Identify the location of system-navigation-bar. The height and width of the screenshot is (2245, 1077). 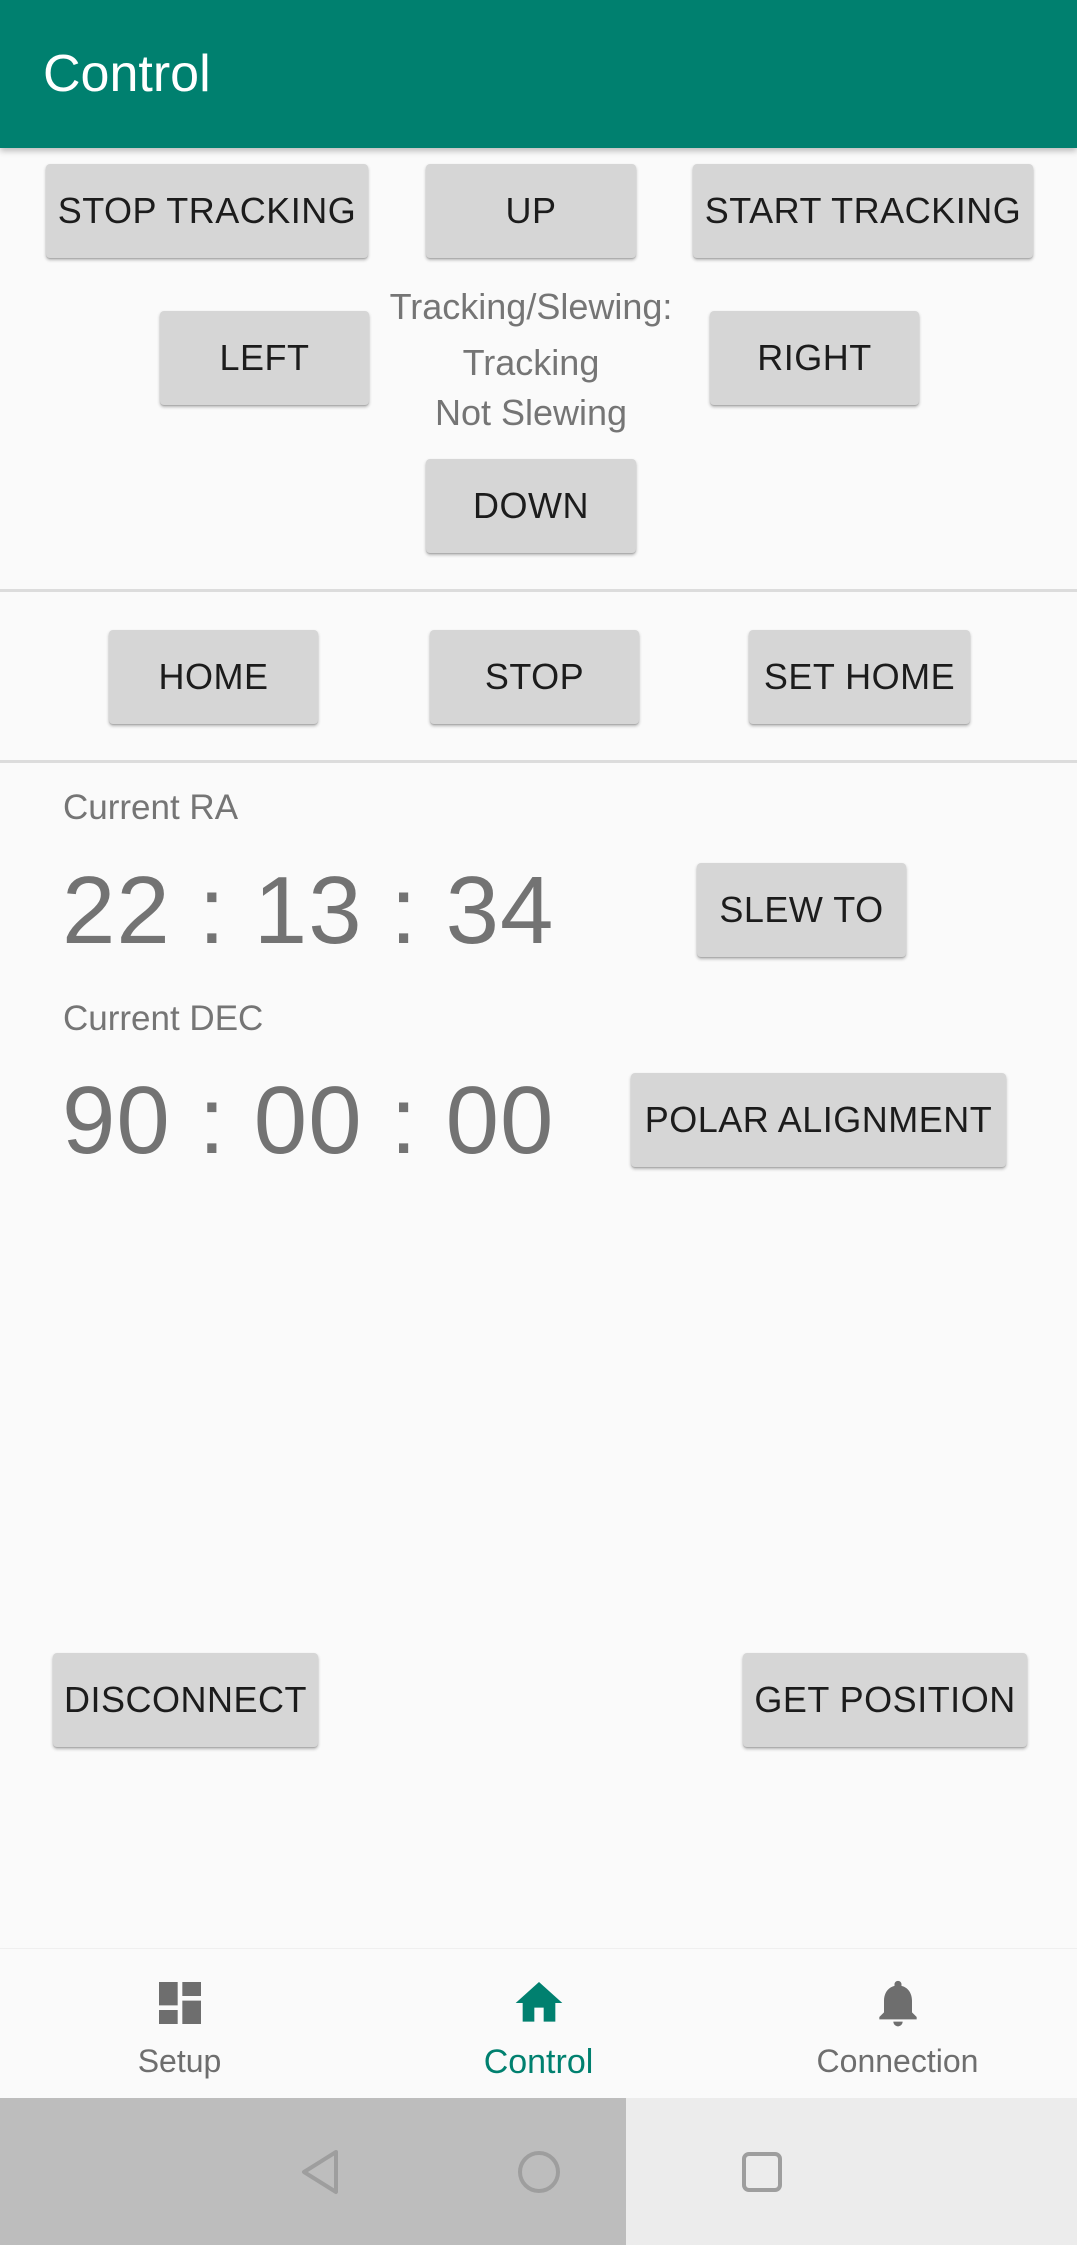
(538, 2171).